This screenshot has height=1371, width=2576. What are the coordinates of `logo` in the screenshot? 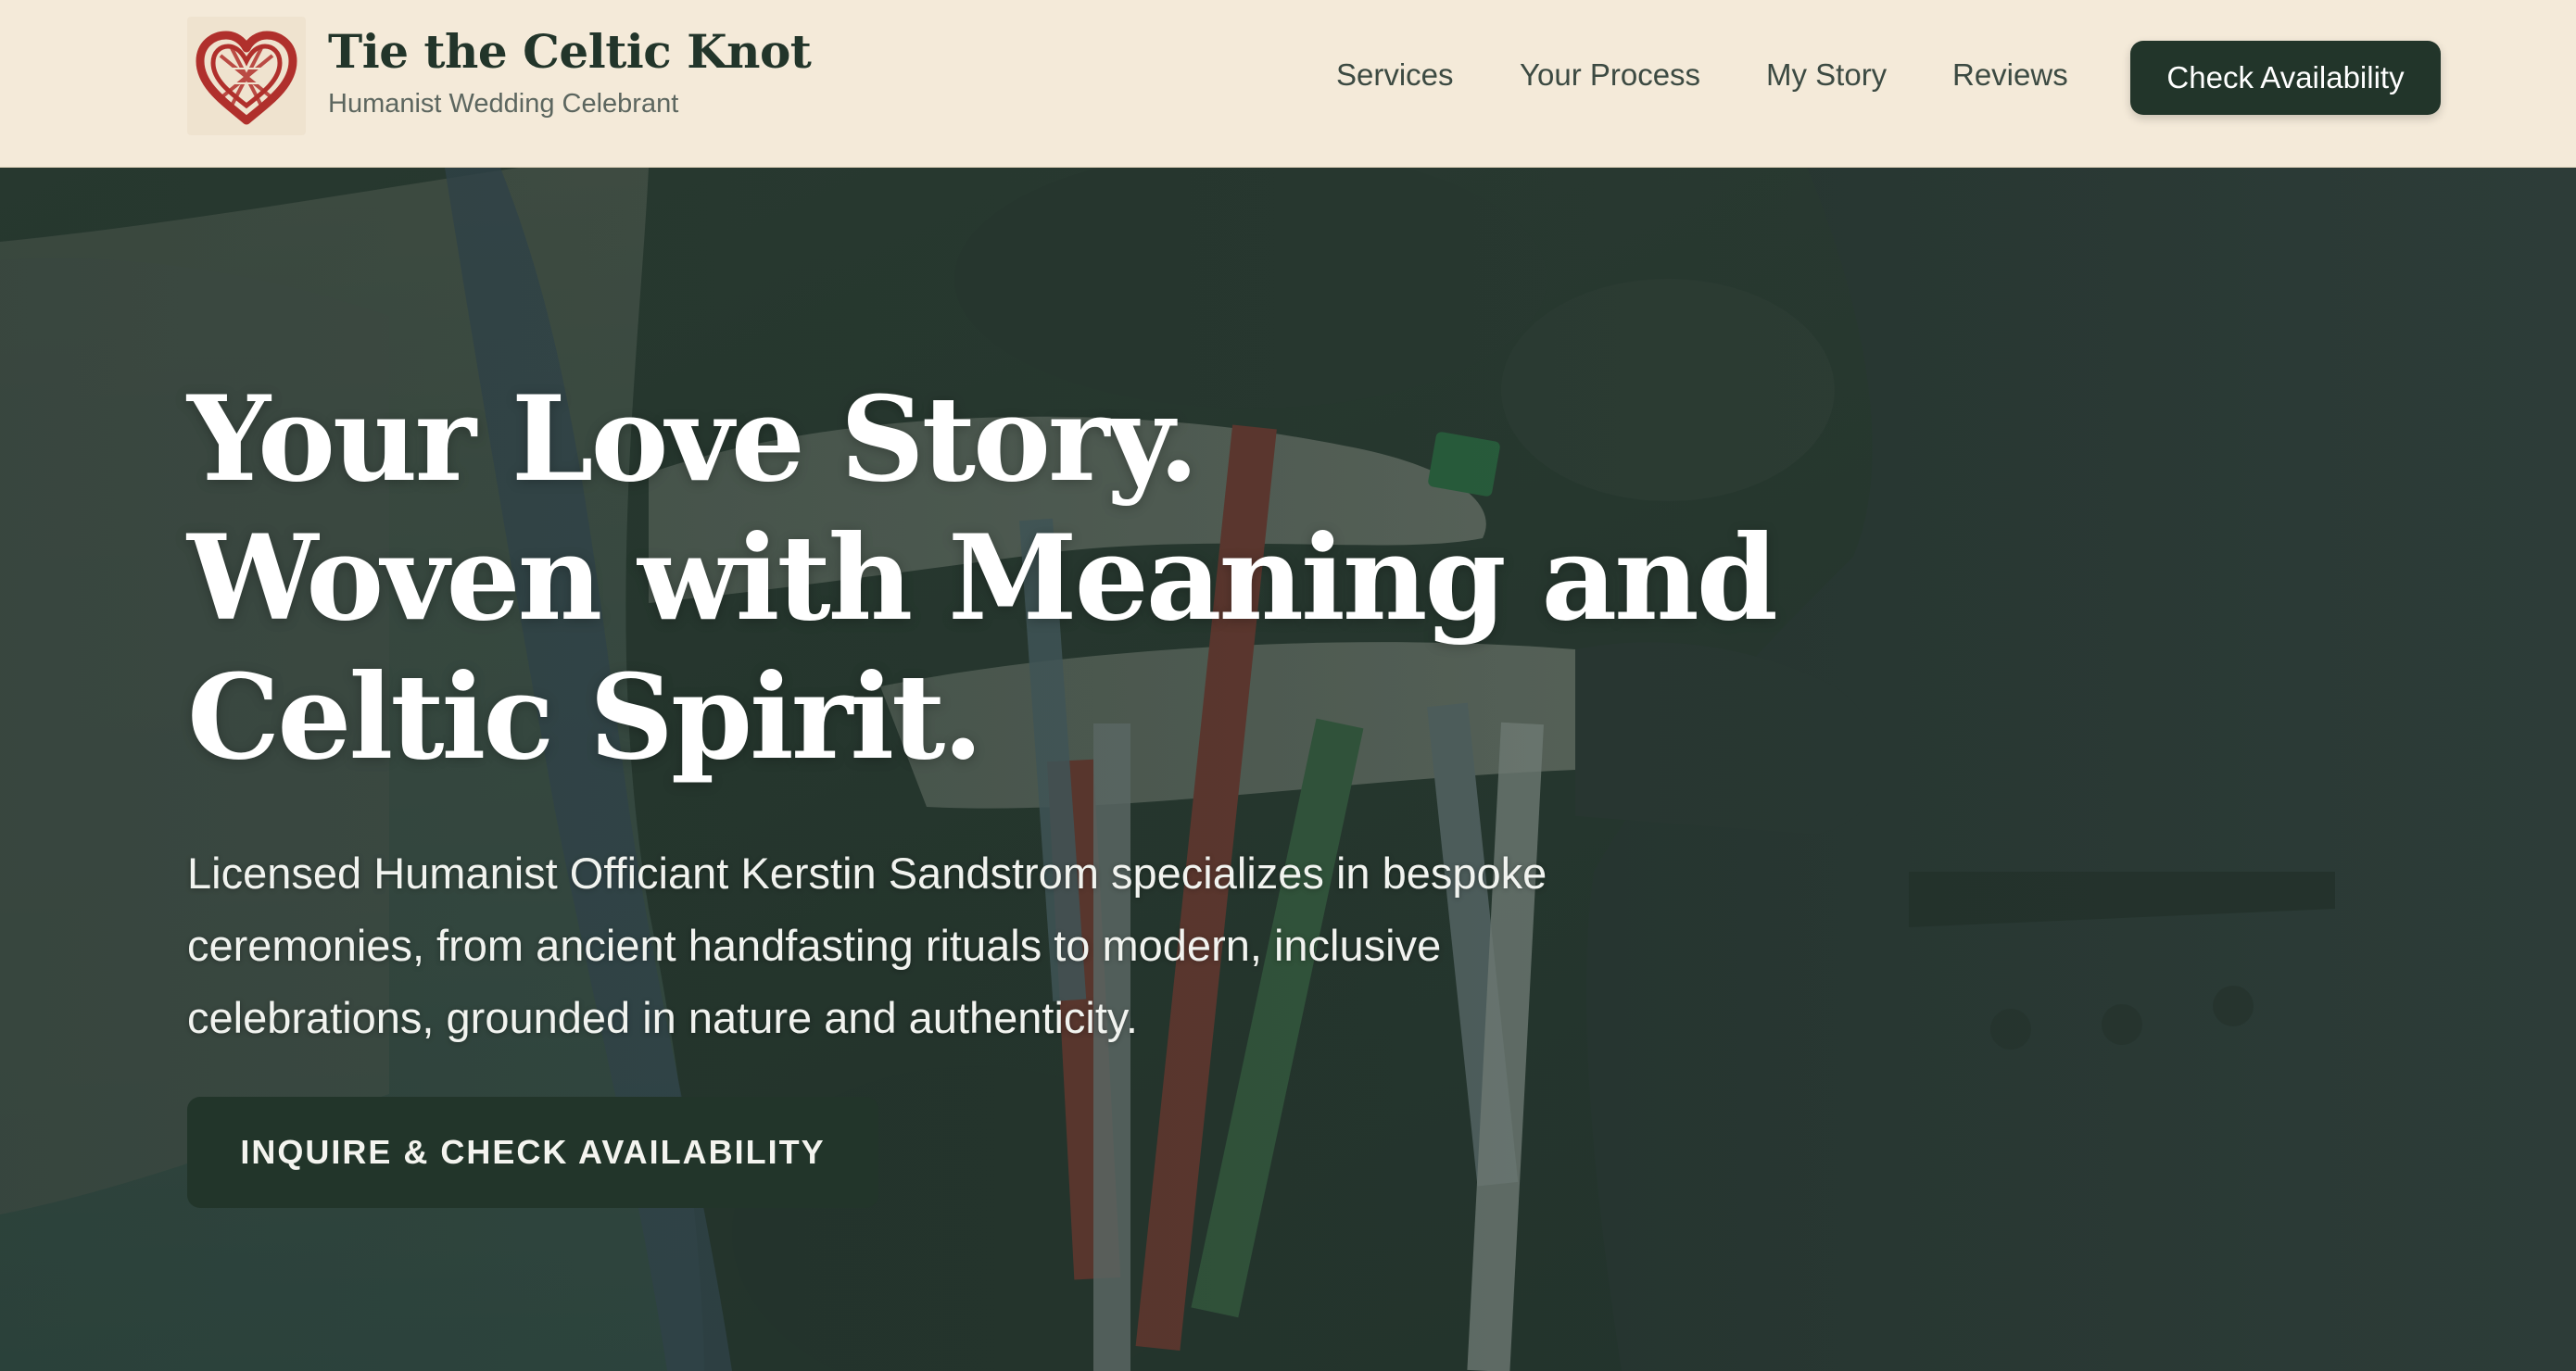 It's located at (246, 76).